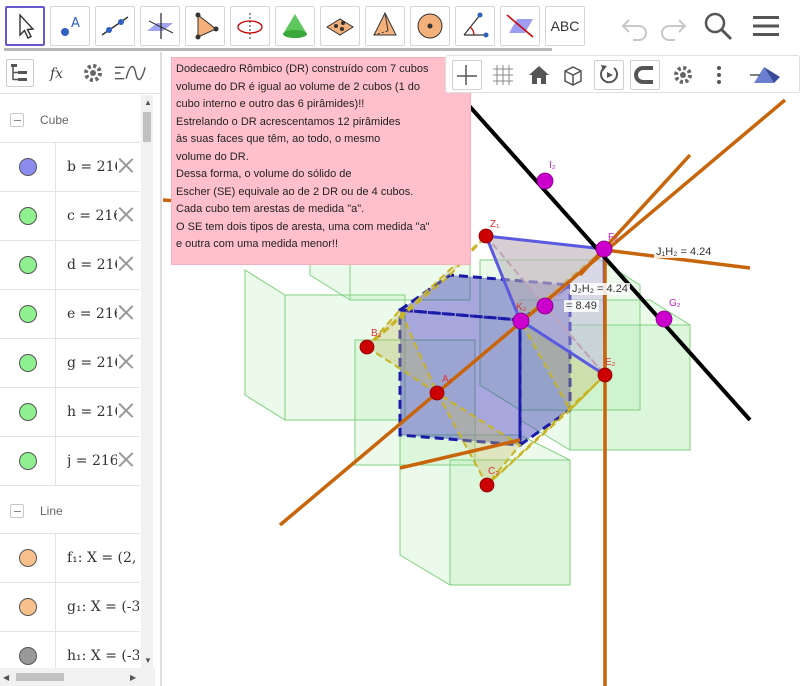 Image resolution: width=800 pixels, height=686 pixels. I want to click on move-tool-button, so click(25, 26).